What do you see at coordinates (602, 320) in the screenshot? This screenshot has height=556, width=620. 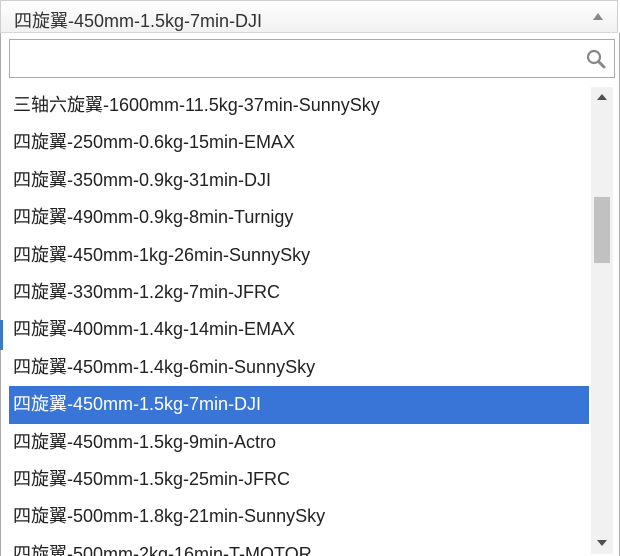 I see `scrollbar` at bounding box center [602, 320].